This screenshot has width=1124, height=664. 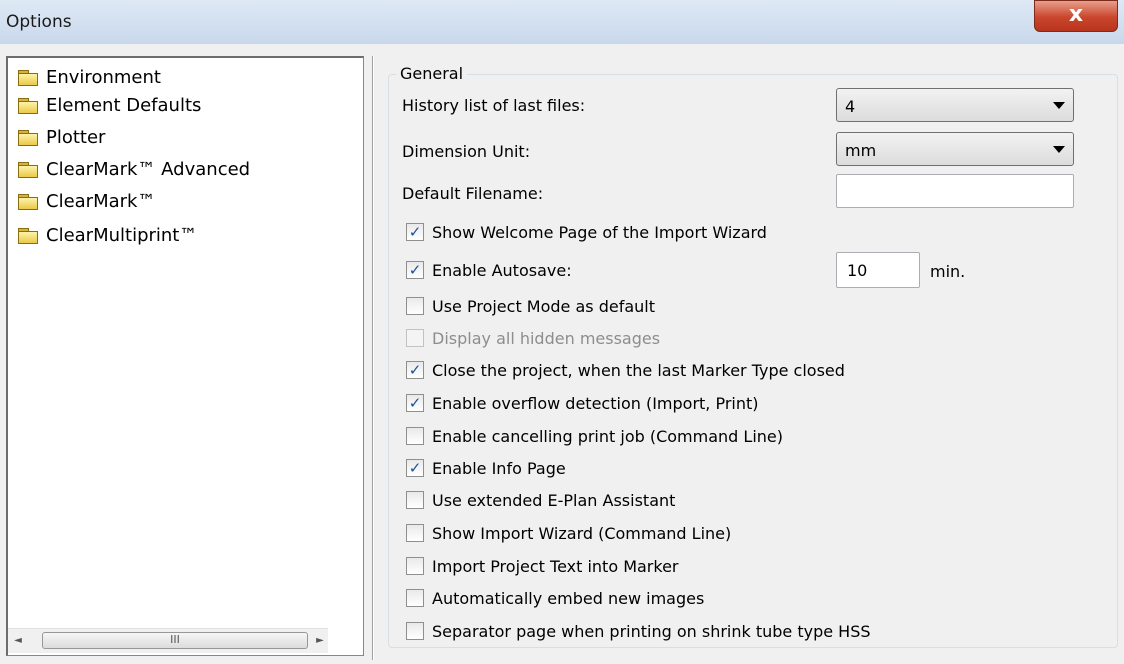 I want to click on history-value: 4, so click(x=850, y=106).